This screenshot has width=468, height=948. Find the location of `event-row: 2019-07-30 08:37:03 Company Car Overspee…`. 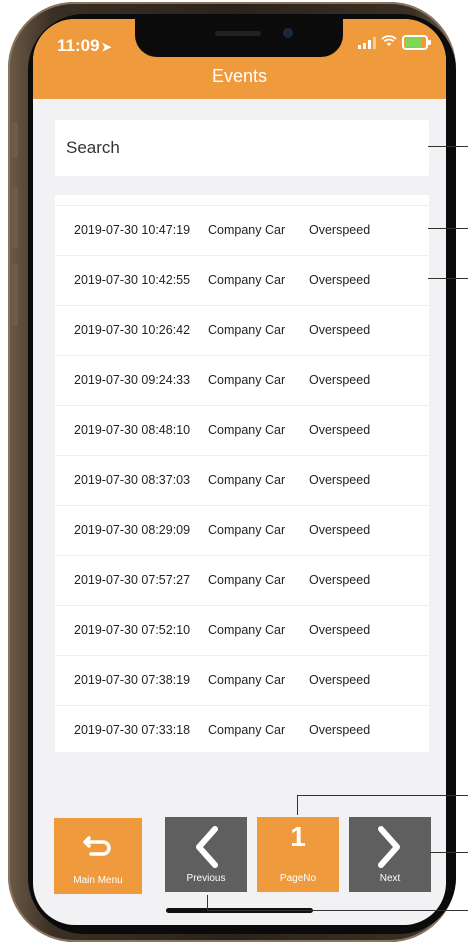

event-row: 2019-07-30 08:37:03 Company Car Overspee… is located at coordinates (242, 479).